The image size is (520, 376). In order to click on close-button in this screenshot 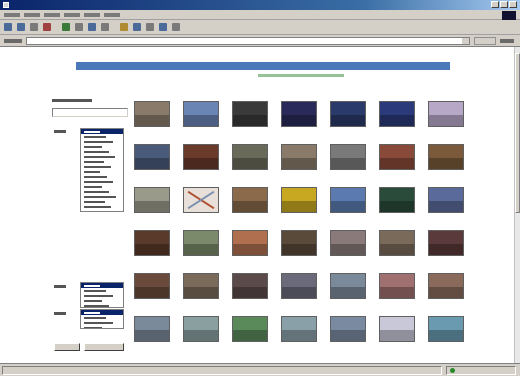, I will do `click(513, 4)`.